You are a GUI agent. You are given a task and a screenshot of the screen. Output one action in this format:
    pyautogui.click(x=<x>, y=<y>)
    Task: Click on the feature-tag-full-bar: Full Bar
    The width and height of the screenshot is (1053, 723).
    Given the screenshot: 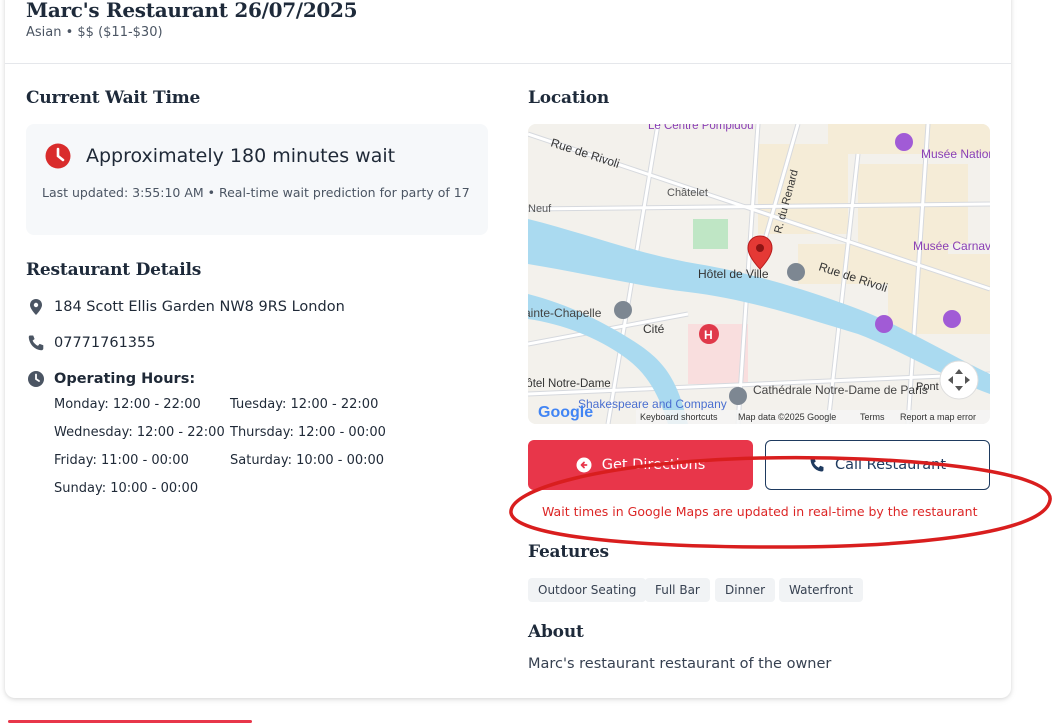 What is the action you would take?
    pyautogui.click(x=677, y=590)
    